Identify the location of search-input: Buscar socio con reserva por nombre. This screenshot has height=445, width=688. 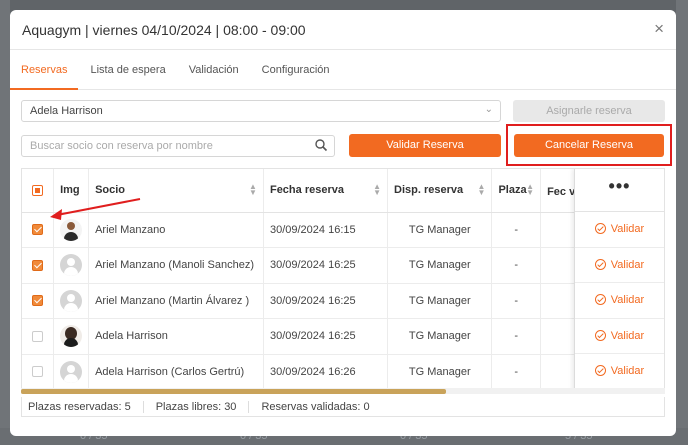
(178, 146).